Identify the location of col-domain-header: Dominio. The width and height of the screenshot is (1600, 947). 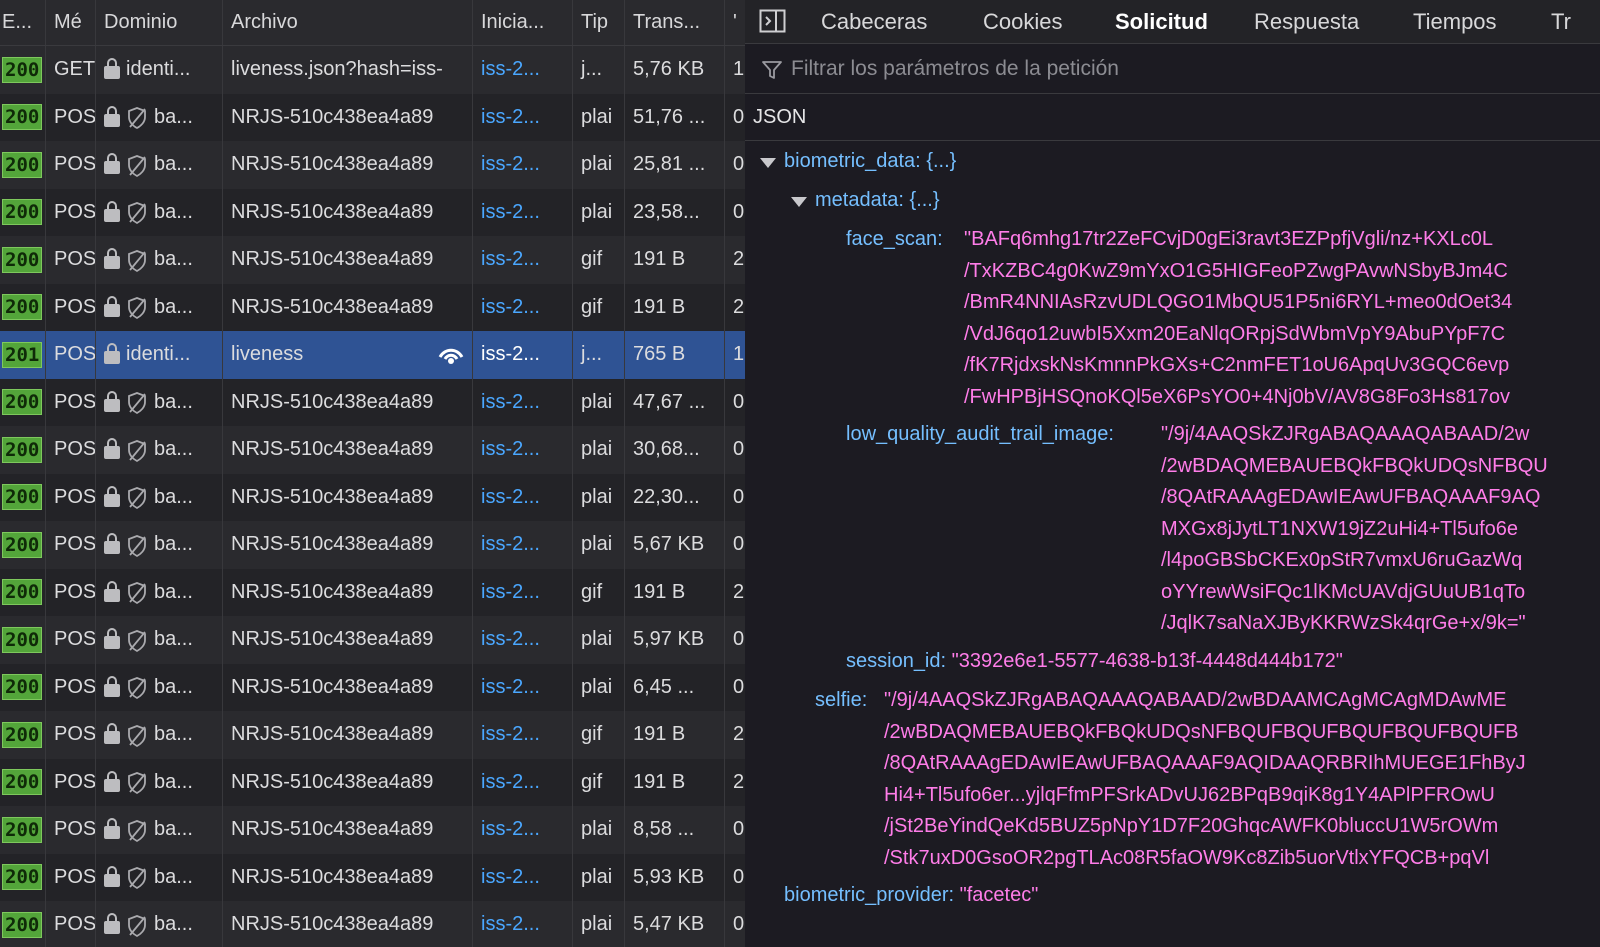
(159, 22).